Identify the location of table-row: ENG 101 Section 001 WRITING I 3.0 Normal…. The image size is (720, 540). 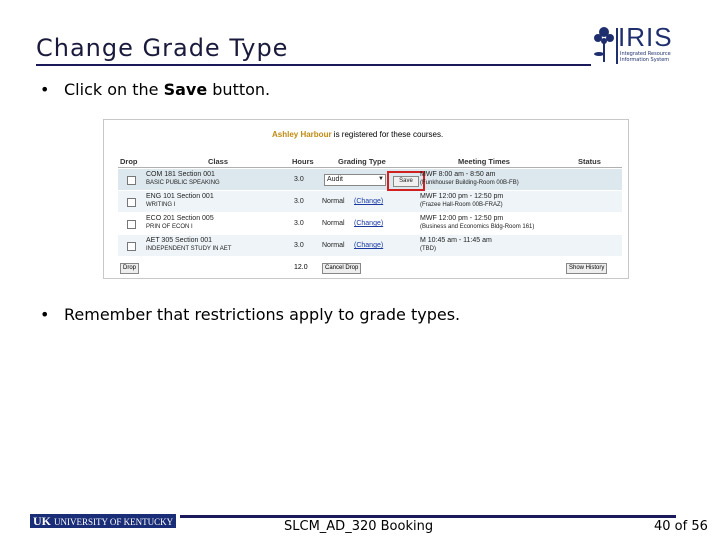
(370, 201).